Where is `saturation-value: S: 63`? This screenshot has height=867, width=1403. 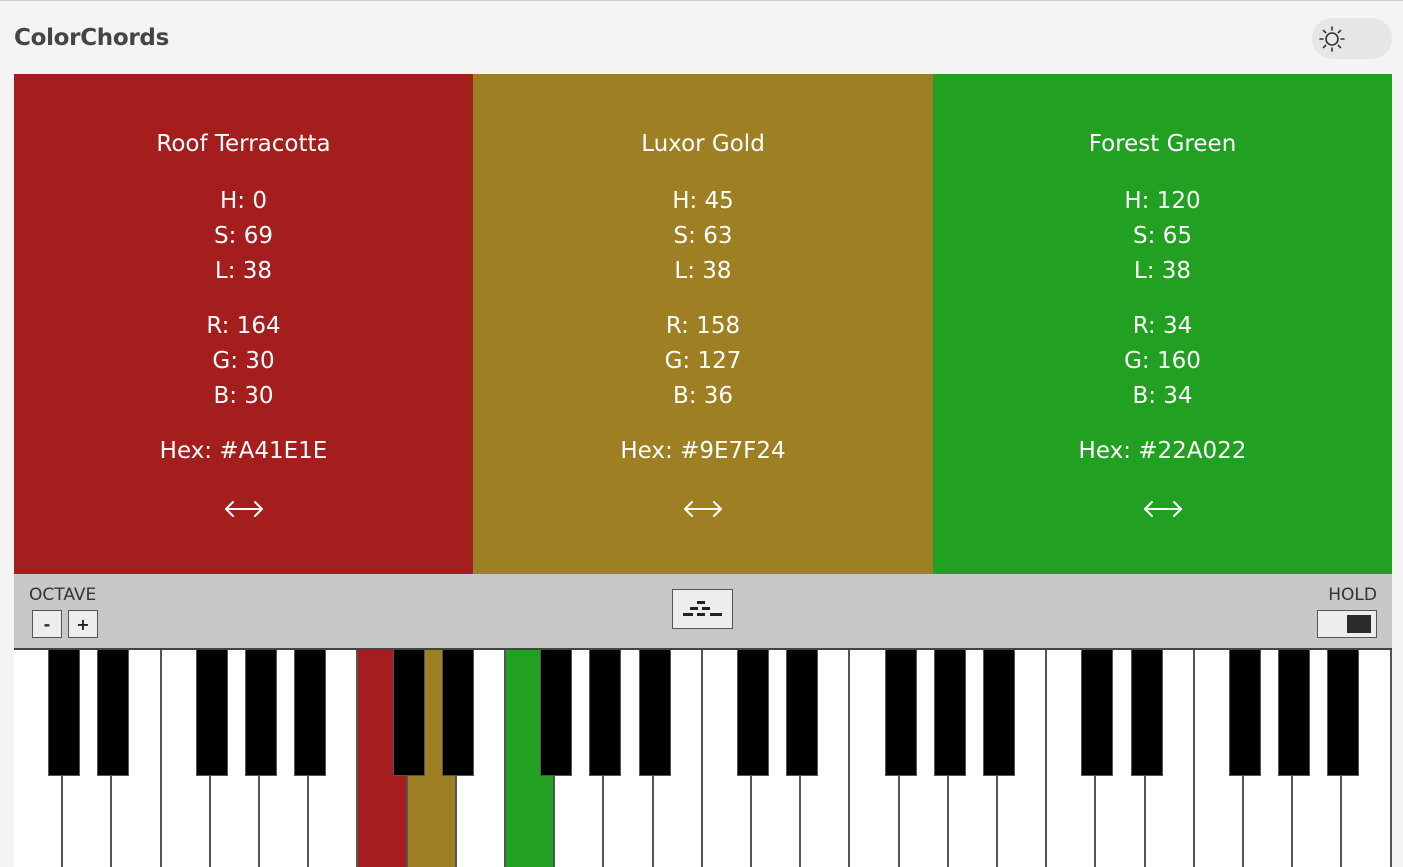 saturation-value: S: 63 is located at coordinates (703, 236).